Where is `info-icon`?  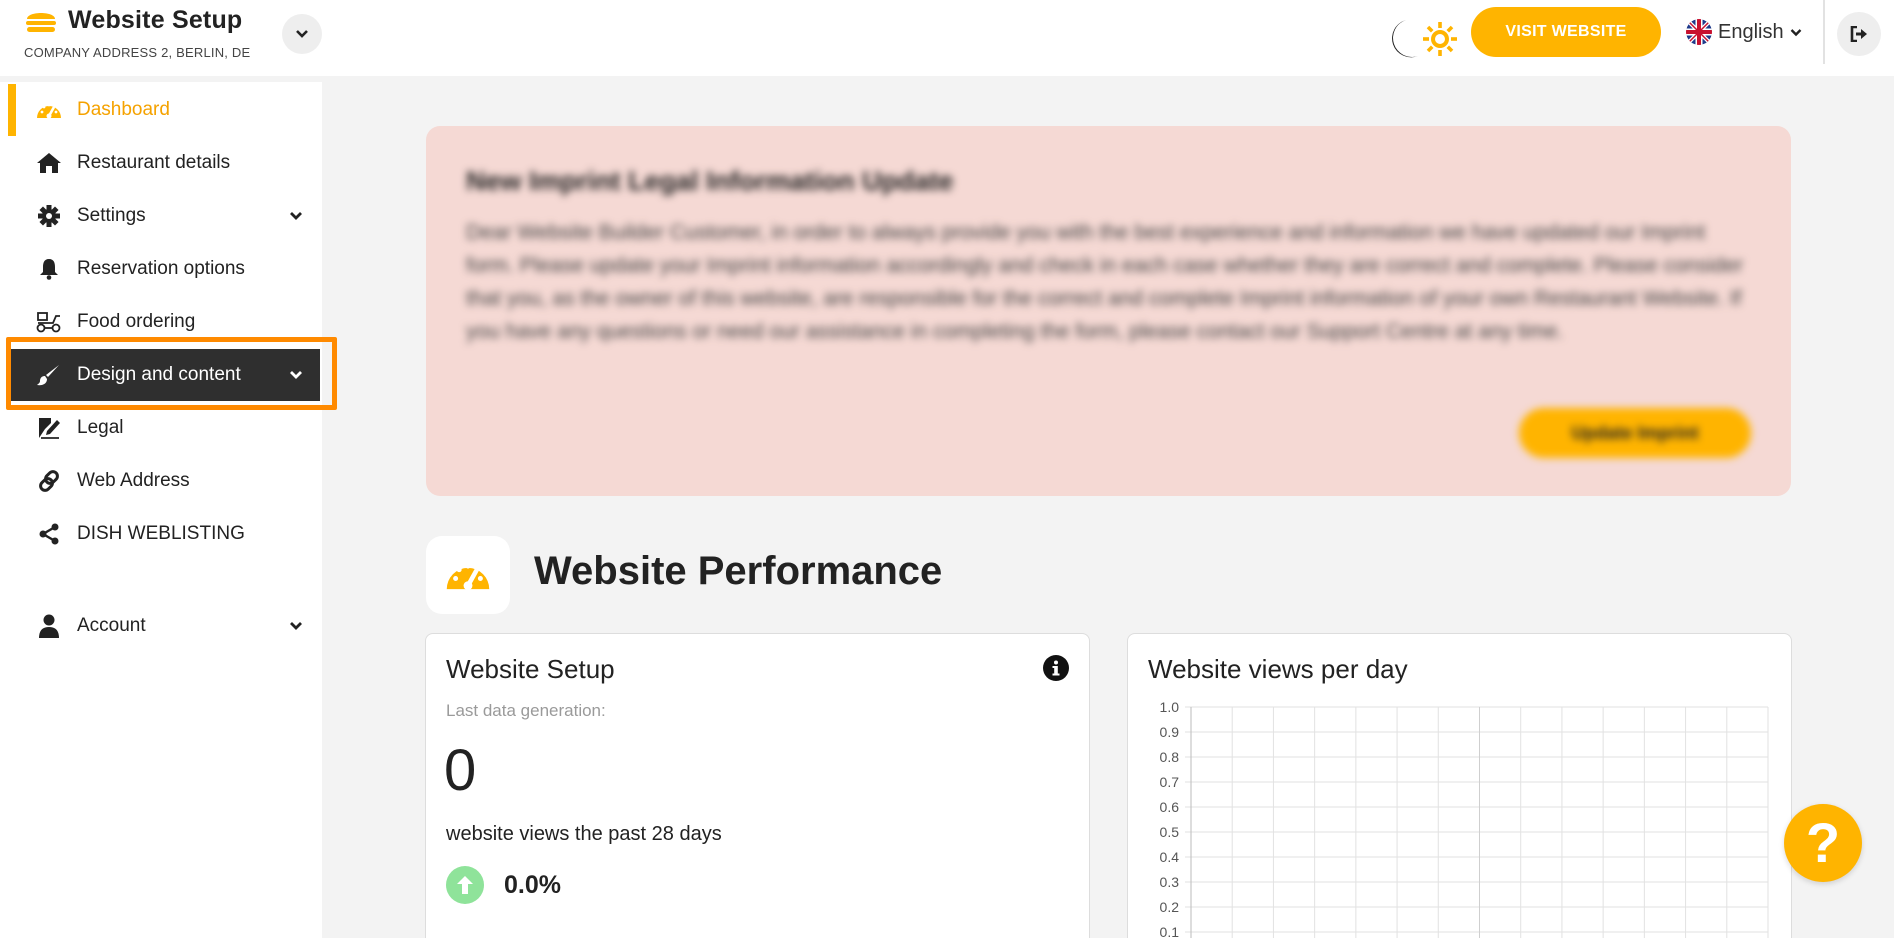 info-icon is located at coordinates (1056, 668).